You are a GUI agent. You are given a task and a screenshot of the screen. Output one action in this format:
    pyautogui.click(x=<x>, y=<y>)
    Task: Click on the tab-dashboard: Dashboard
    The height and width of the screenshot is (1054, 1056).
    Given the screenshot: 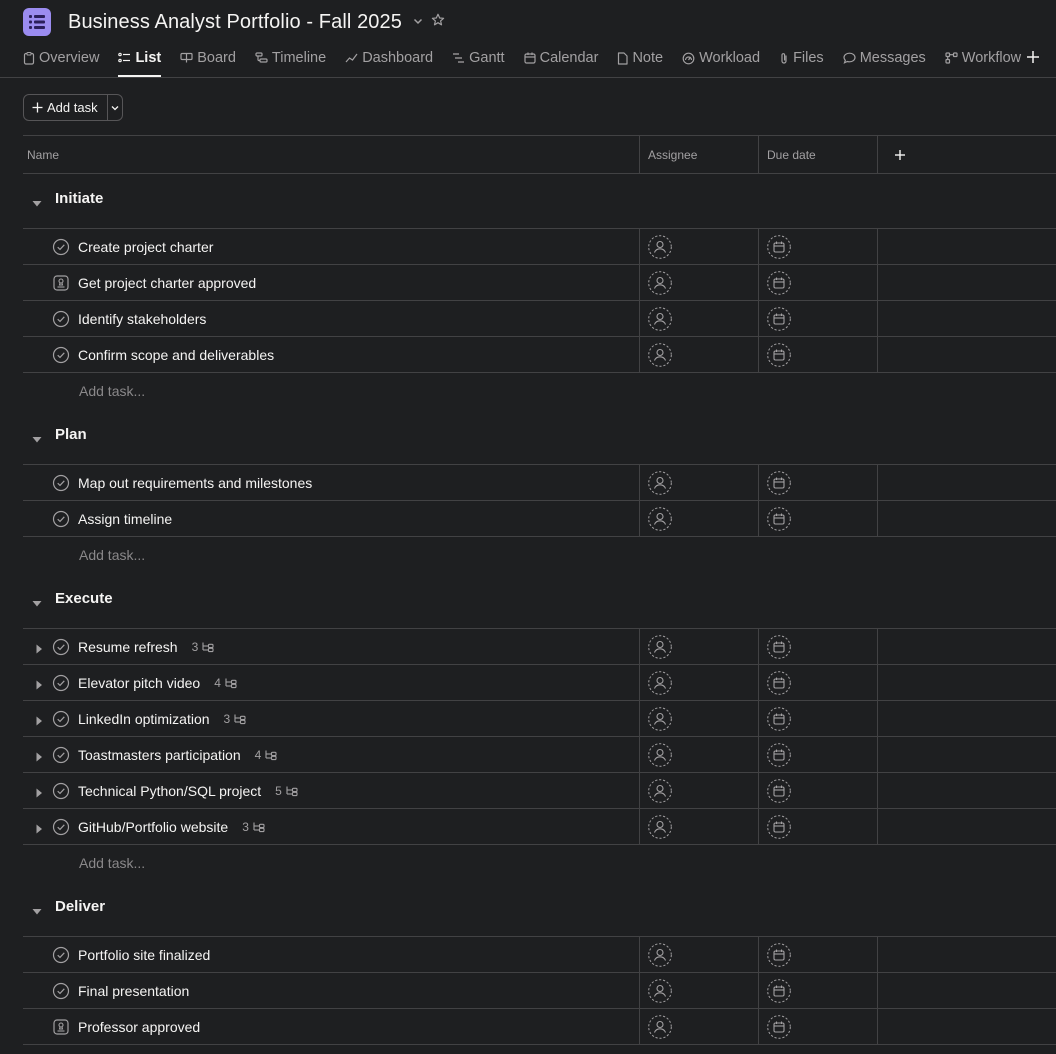 What is the action you would take?
    pyautogui.click(x=389, y=58)
    